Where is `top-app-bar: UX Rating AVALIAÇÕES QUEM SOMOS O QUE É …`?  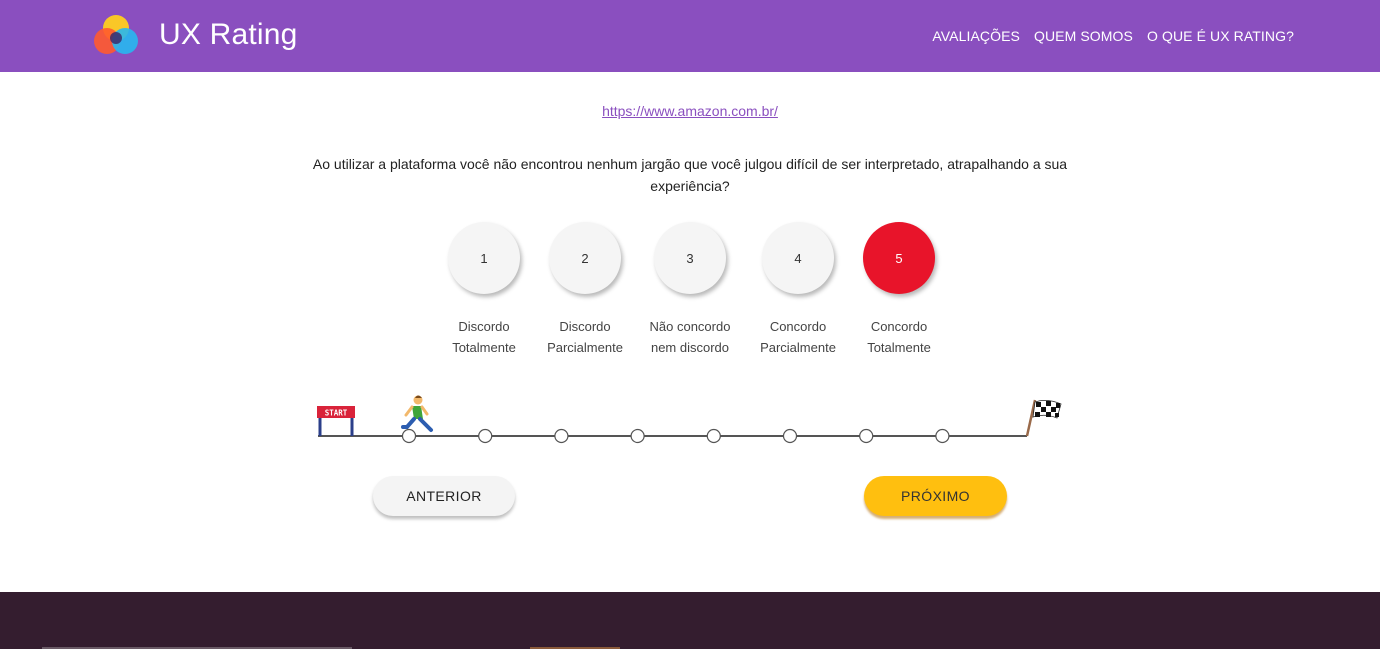 top-app-bar: UX Rating AVALIAÇÕES QUEM SOMOS O QUE É … is located at coordinates (690, 36).